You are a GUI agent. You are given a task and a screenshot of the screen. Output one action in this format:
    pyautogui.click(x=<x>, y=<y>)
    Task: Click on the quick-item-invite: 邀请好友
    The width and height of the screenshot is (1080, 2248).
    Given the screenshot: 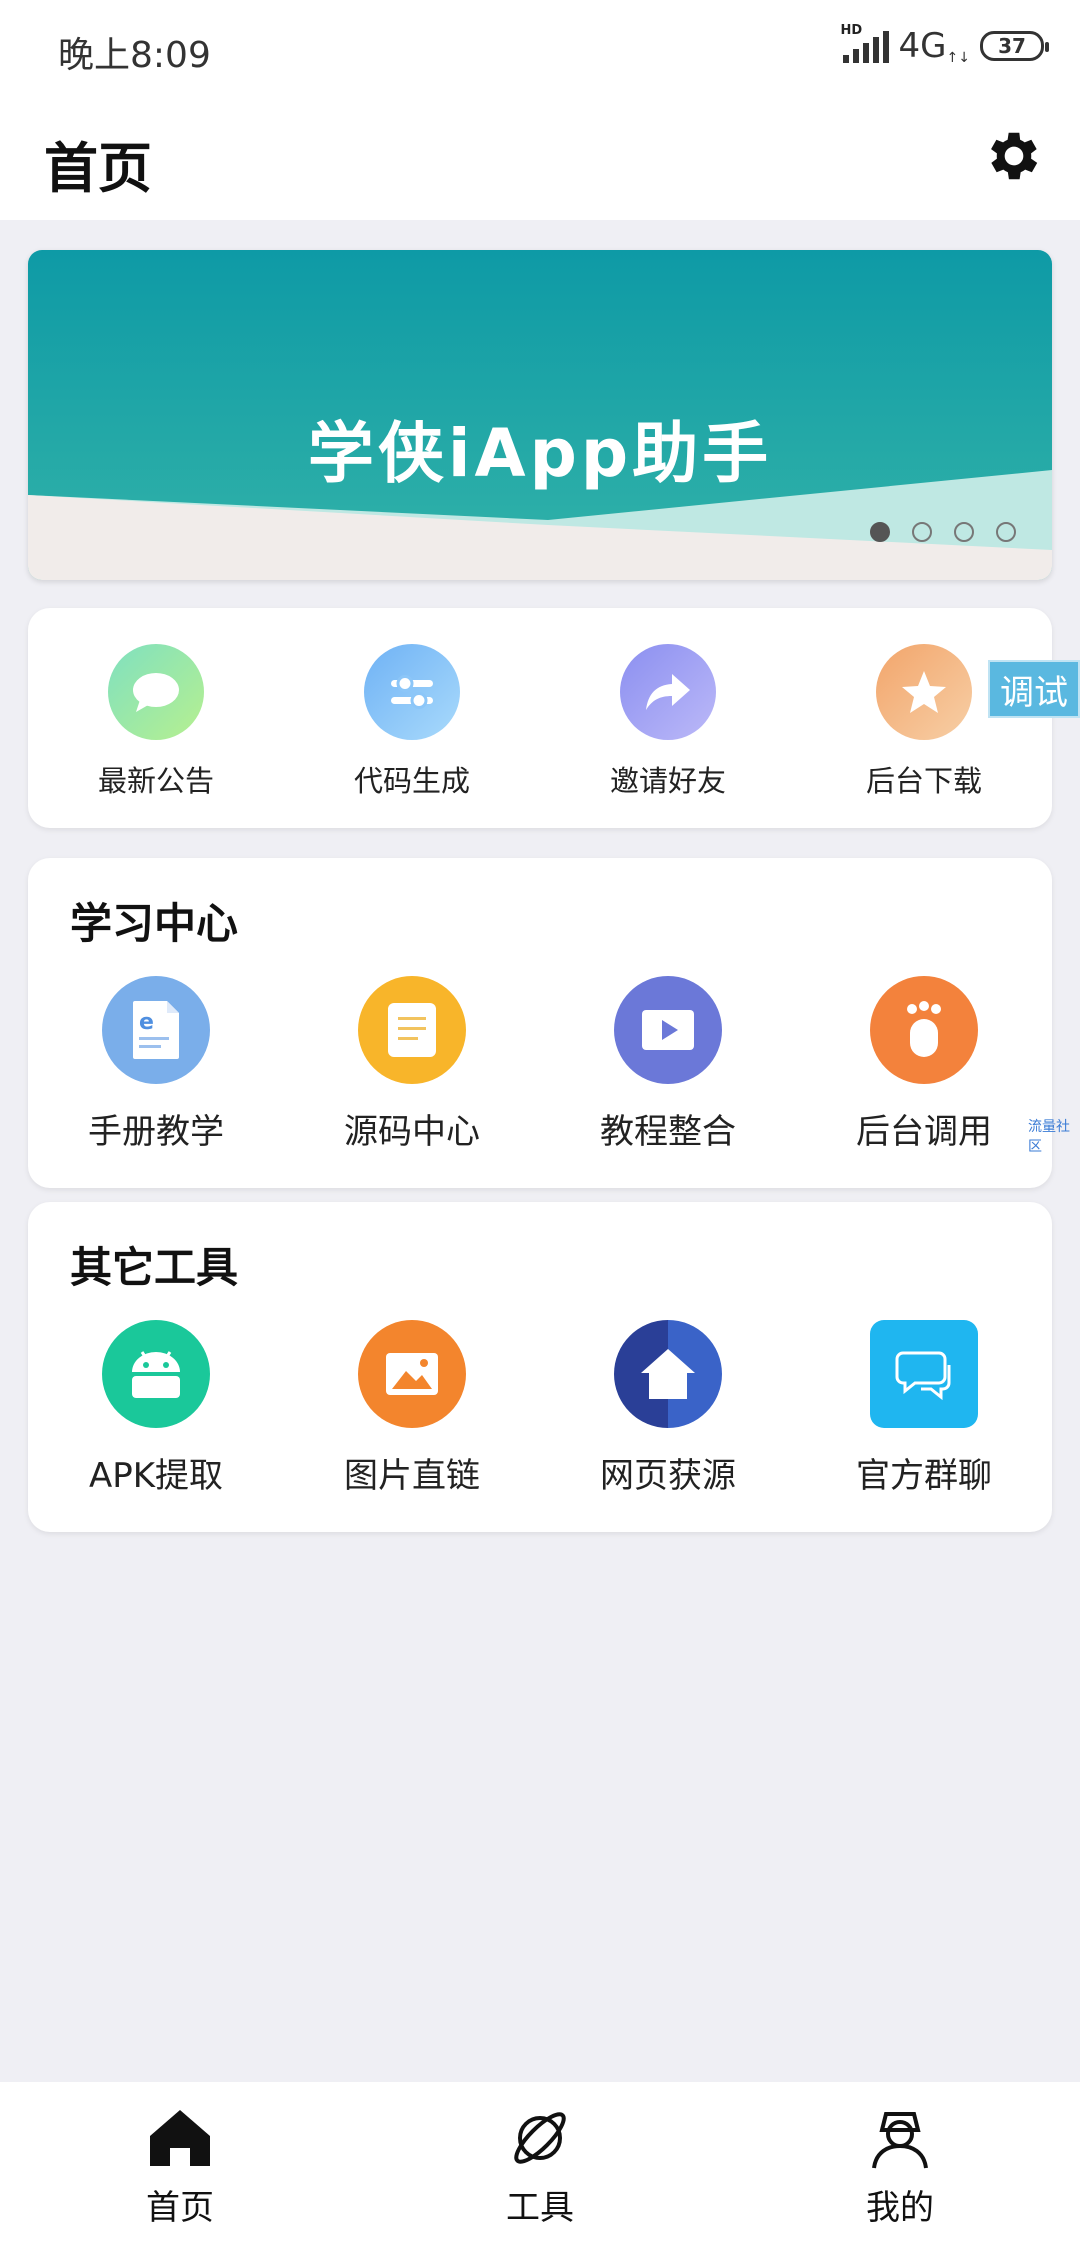 What is the action you would take?
    pyautogui.click(x=668, y=722)
    